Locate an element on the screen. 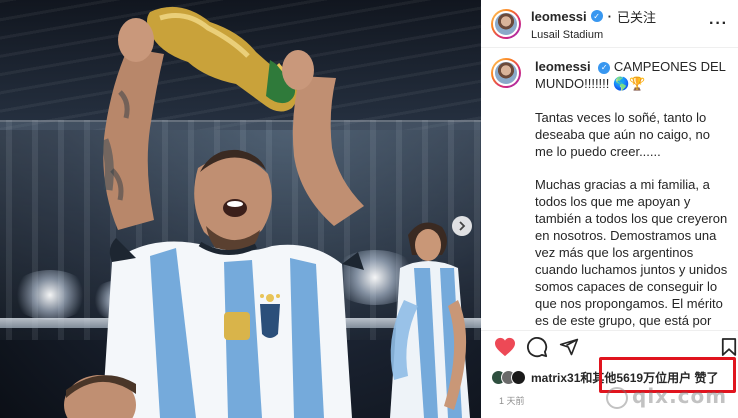  right-hand is located at coordinates (298, 70).